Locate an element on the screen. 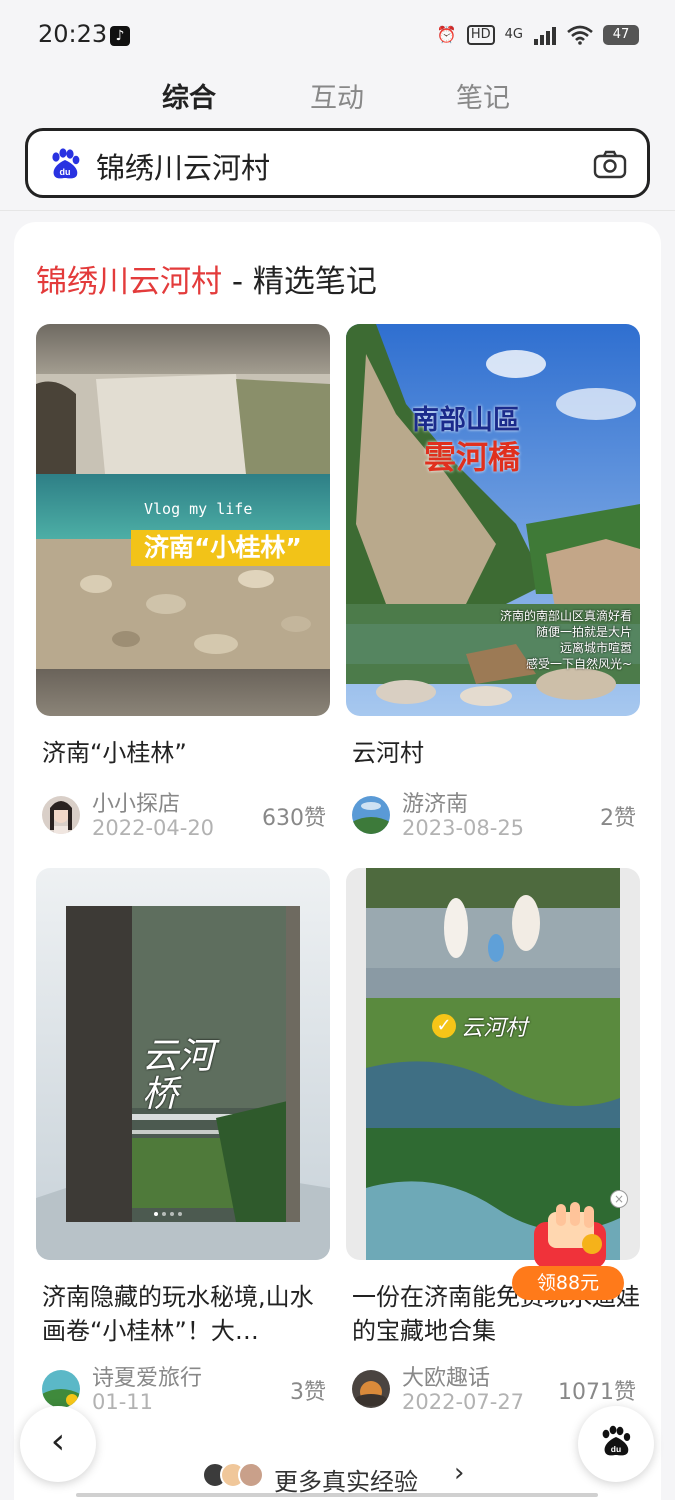 This screenshot has width=675, height=1500. cover-2-caption-line2: 随便一拍就是大片 is located at coordinates (583, 632).